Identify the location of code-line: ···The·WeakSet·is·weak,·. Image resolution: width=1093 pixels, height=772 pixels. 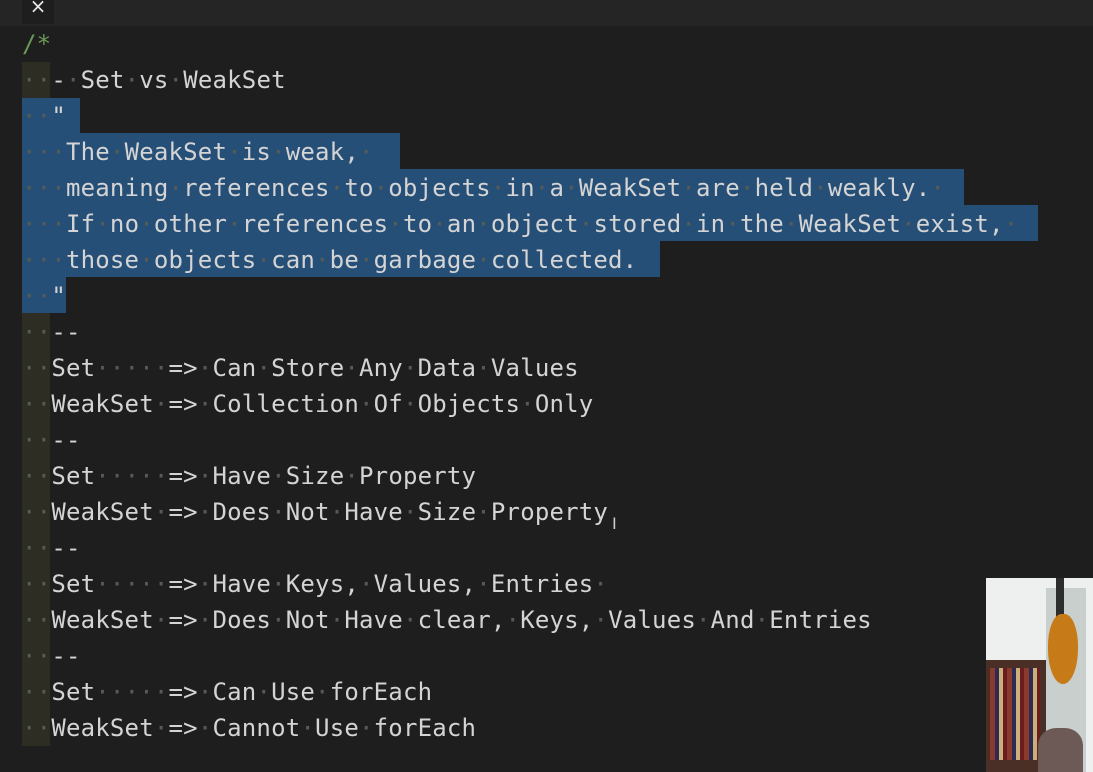
(198, 152).